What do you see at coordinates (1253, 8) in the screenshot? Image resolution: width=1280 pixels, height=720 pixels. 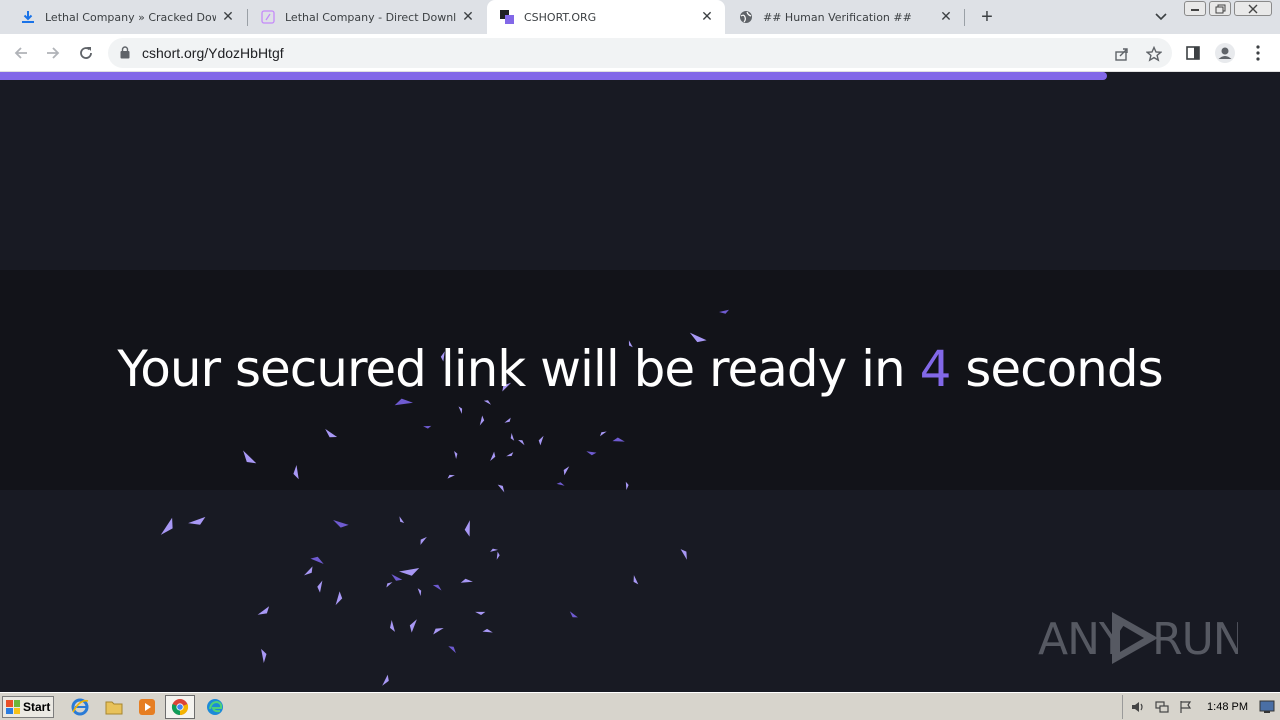 I see `close-window-button` at bounding box center [1253, 8].